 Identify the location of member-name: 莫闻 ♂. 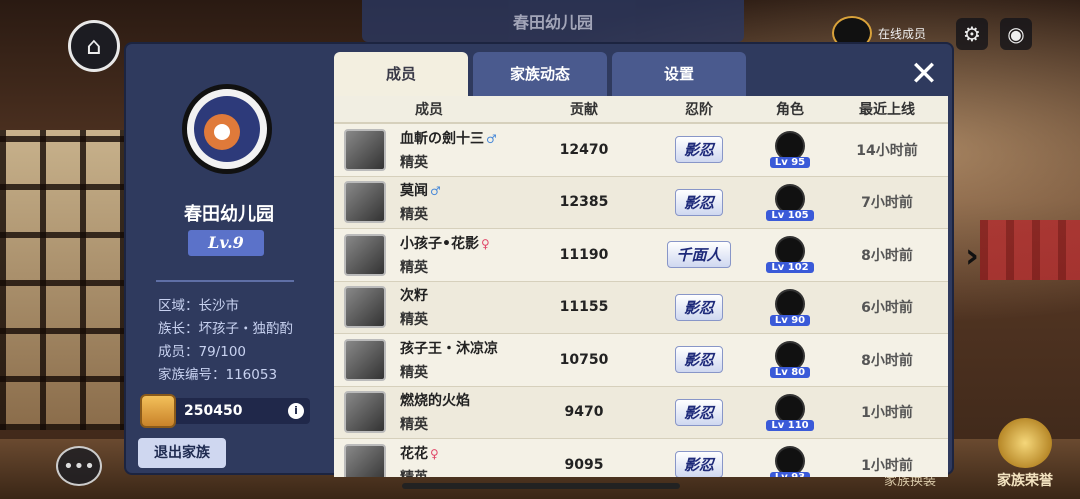
(420, 191).